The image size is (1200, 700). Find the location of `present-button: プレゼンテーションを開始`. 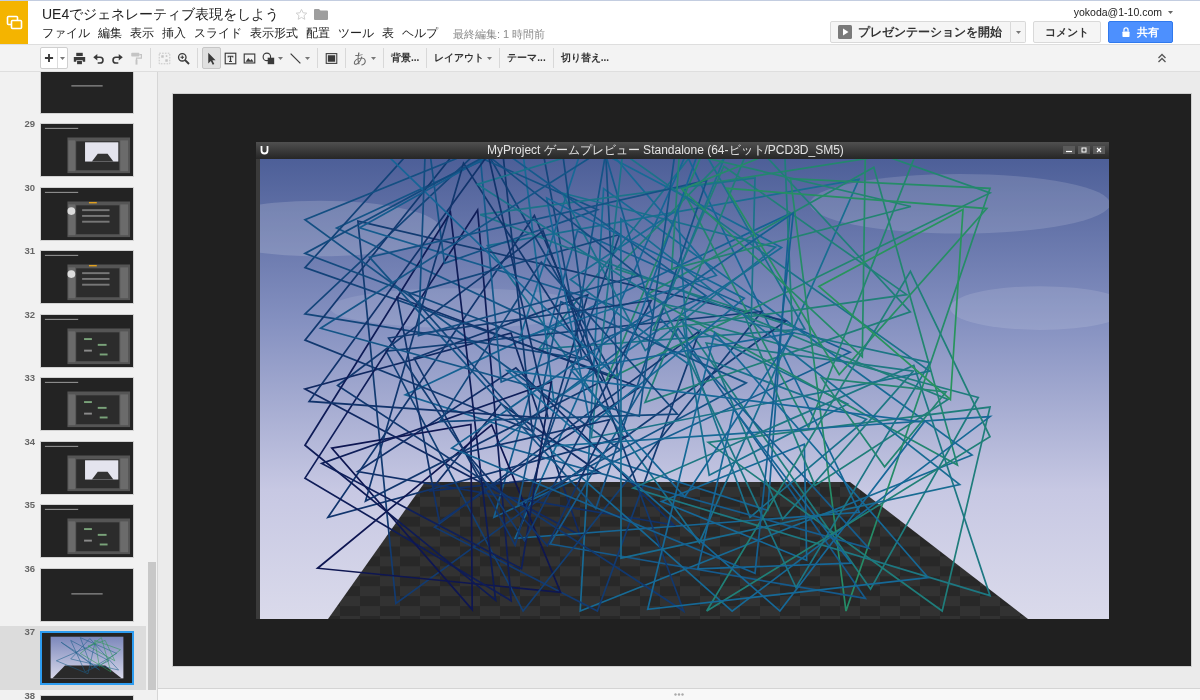

present-button: プレゼンテーションを開始 is located at coordinates (920, 32).